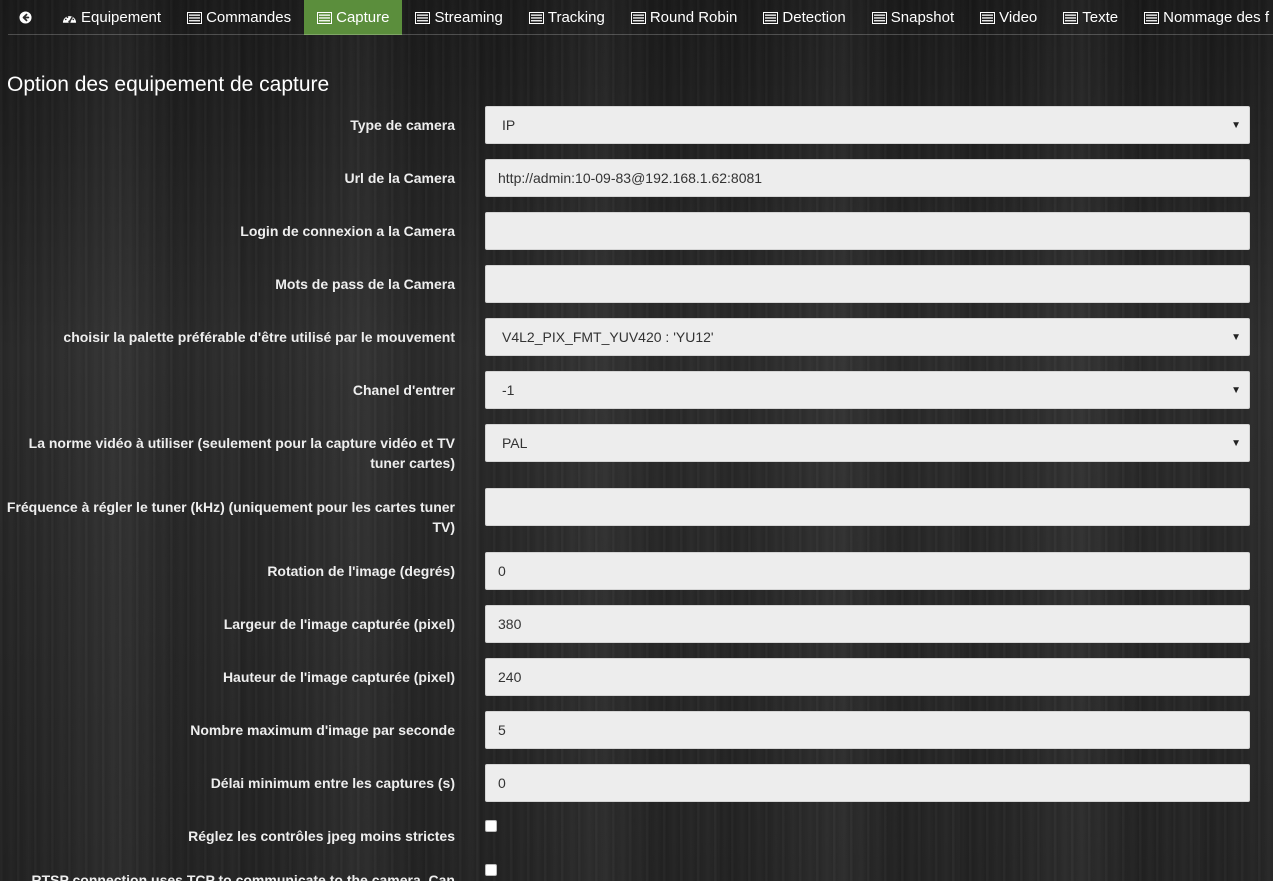 The height and width of the screenshot is (881, 1273). What do you see at coordinates (576, 17) in the screenshot?
I see `tab-label: Tracking` at bounding box center [576, 17].